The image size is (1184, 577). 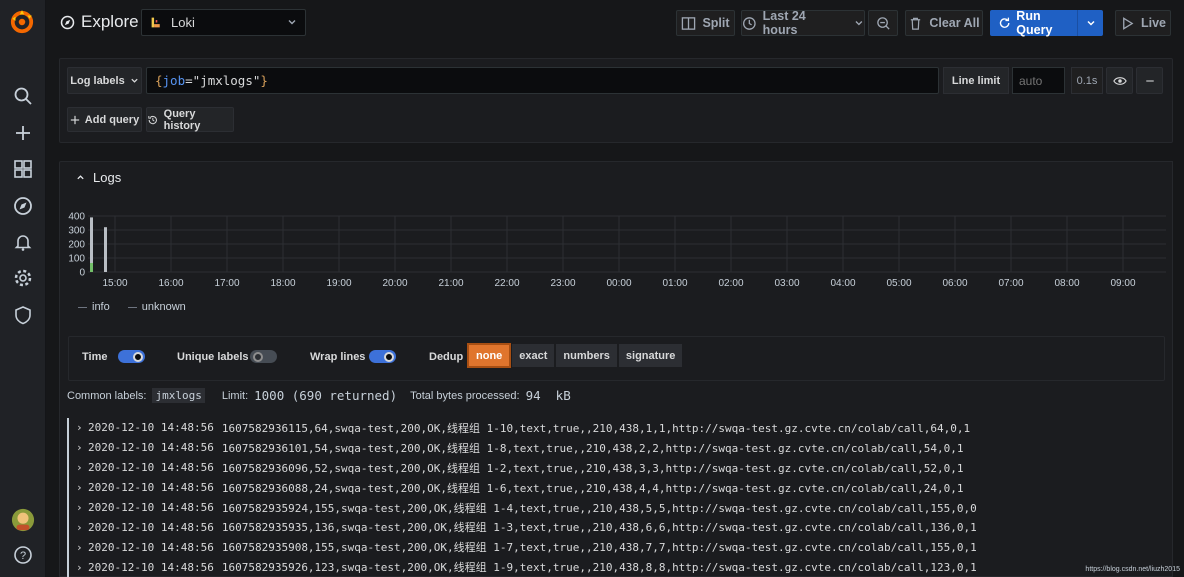 What do you see at coordinates (282, 283) in the screenshot?
I see `x-tick-label: 18:00` at bounding box center [282, 283].